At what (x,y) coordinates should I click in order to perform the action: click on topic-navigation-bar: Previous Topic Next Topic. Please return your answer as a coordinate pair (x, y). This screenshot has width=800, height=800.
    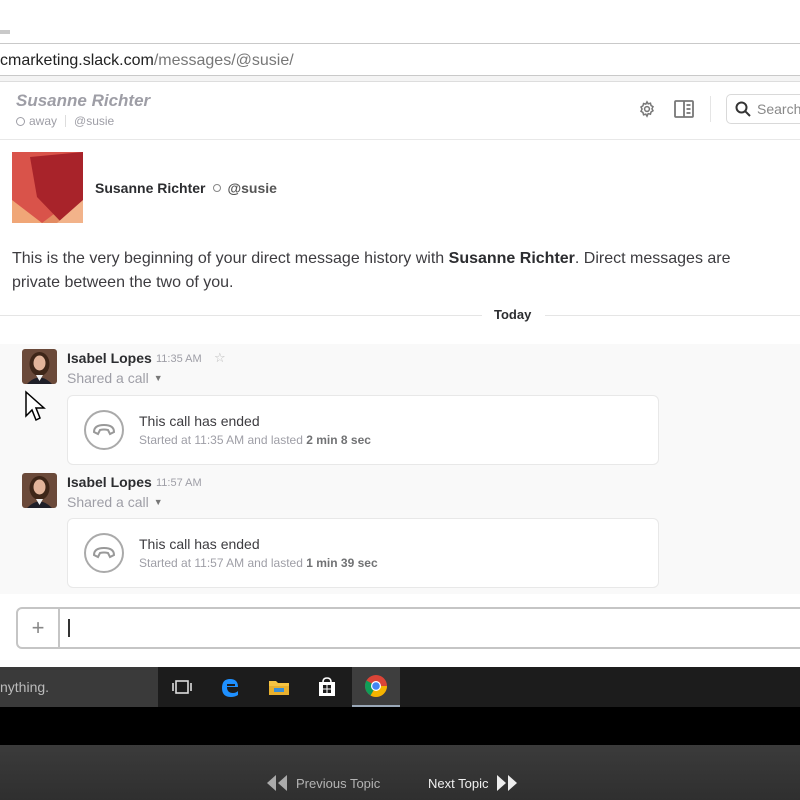
    Looking at the image, I should click on (400, 772).